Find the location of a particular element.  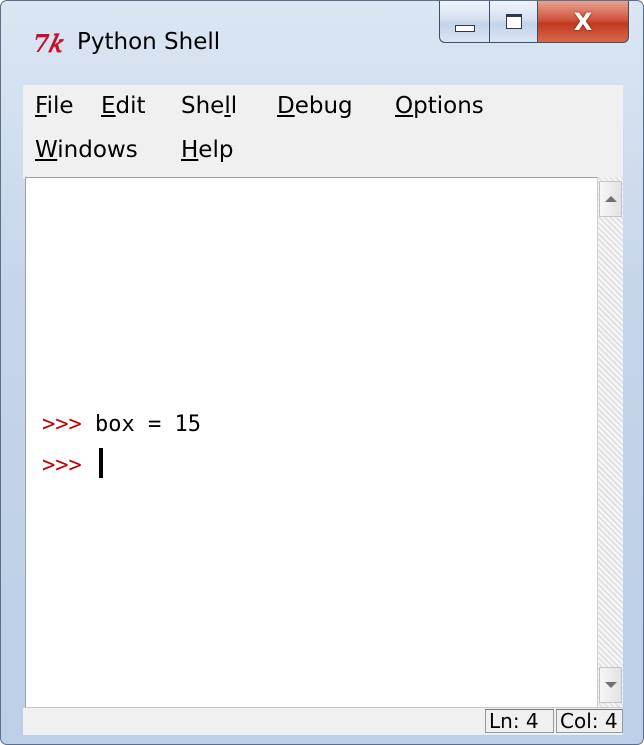

caption-buttons: X is located at coordinates (534, 22).